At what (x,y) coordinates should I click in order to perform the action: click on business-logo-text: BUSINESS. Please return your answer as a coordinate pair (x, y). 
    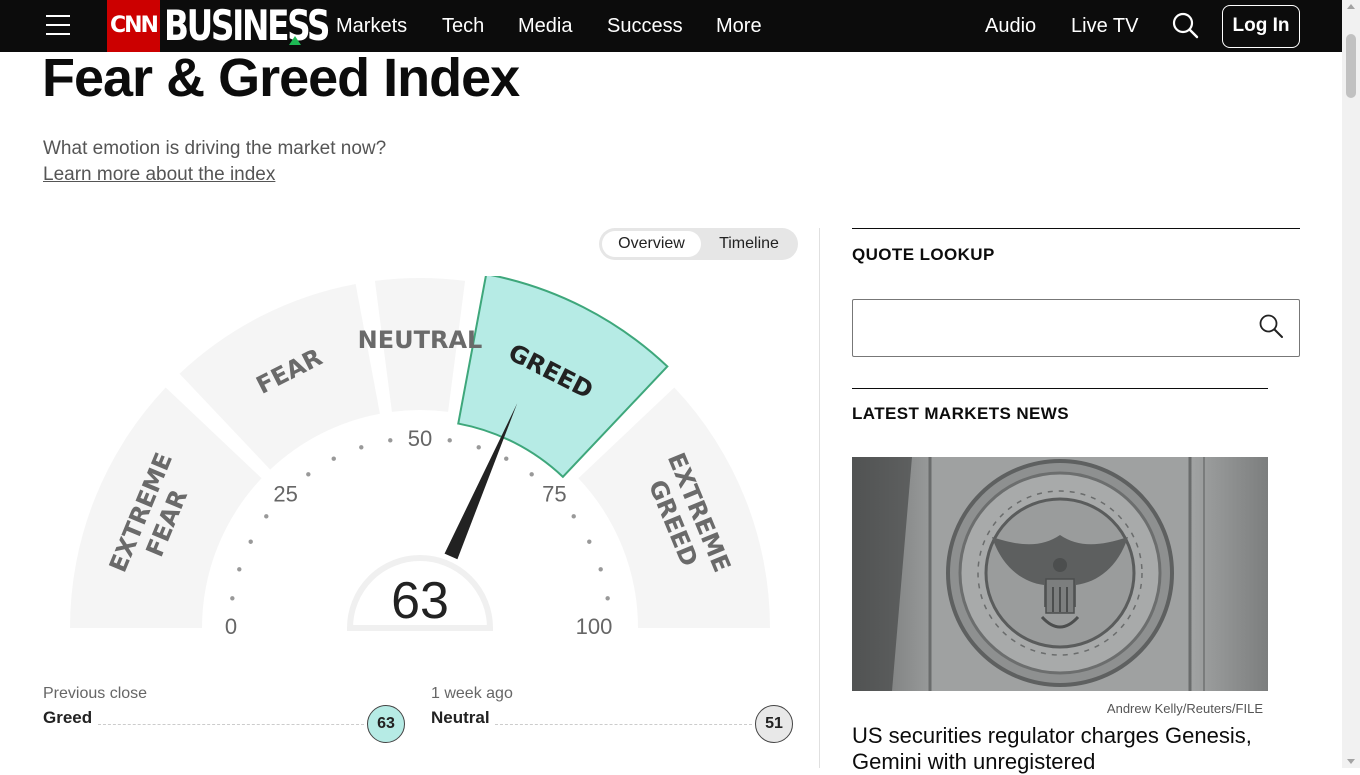
    Looking at the image, I should click on (247, 26).